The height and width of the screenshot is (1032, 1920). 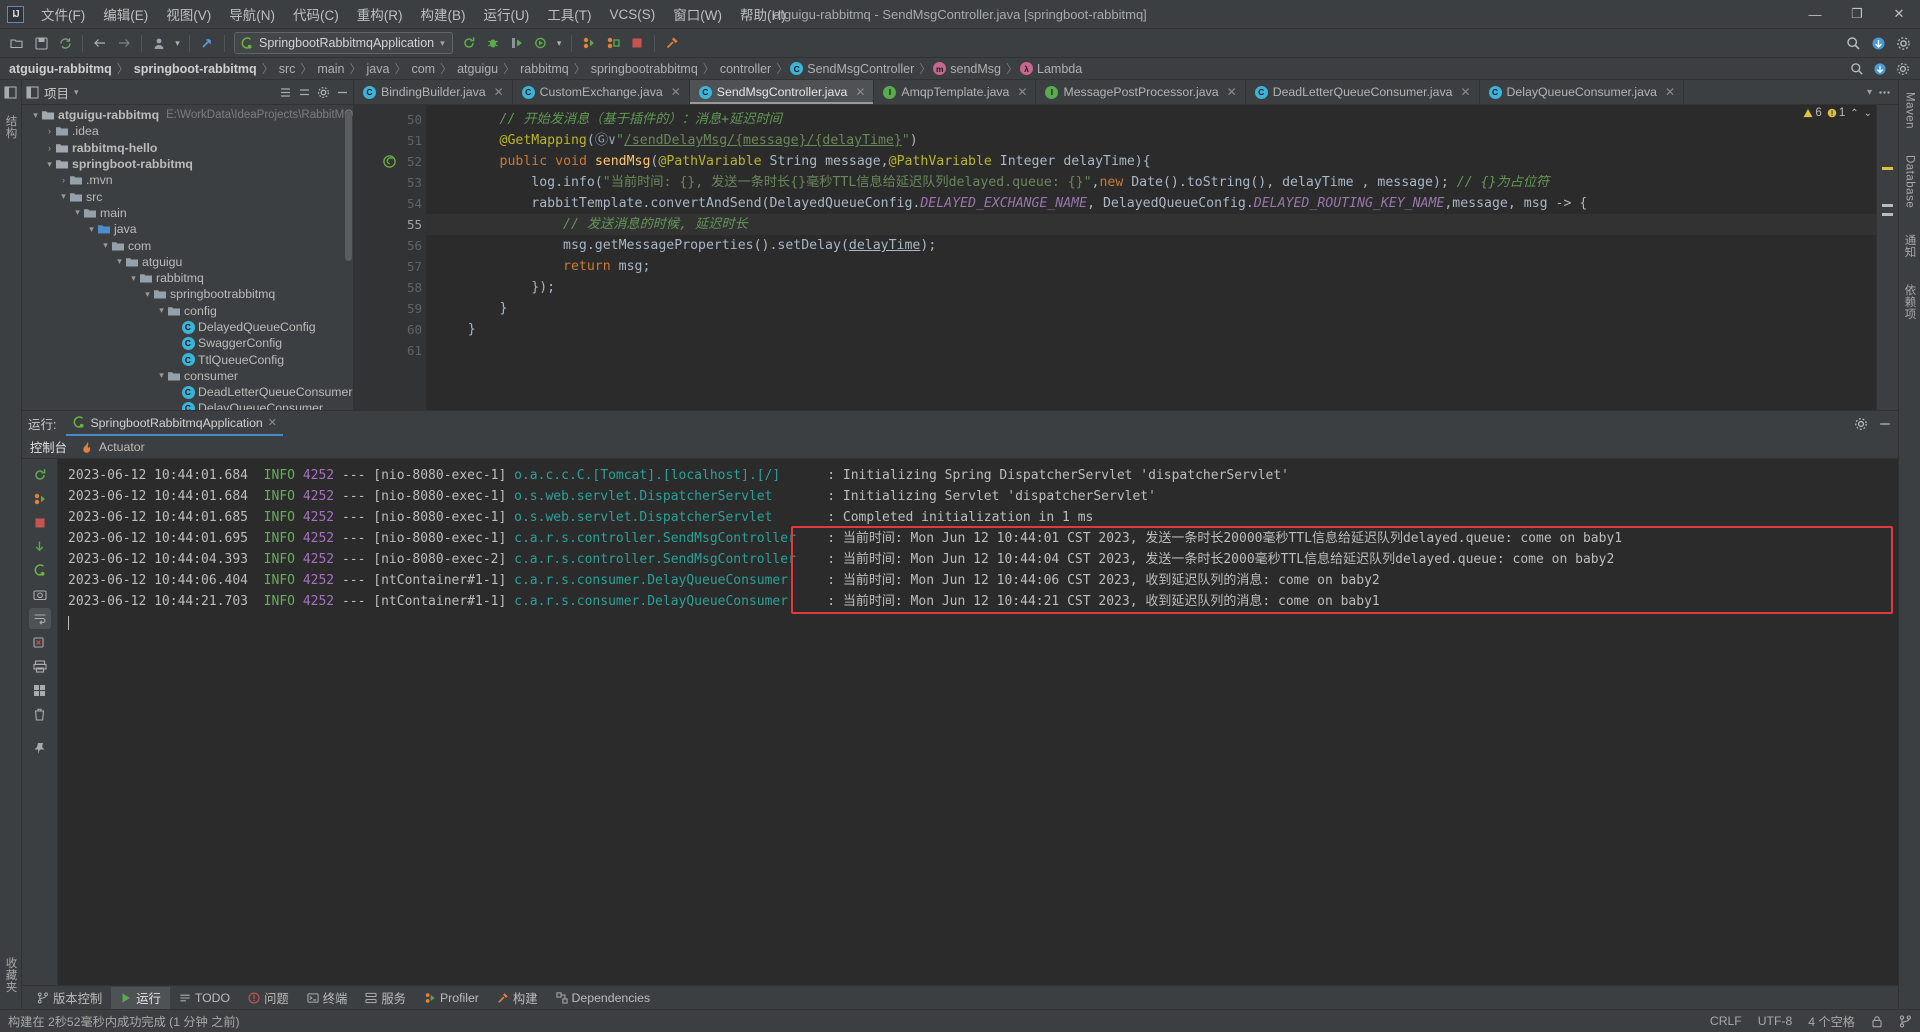 I want to click on close-button: ✕, so click(x=1899, y=14).